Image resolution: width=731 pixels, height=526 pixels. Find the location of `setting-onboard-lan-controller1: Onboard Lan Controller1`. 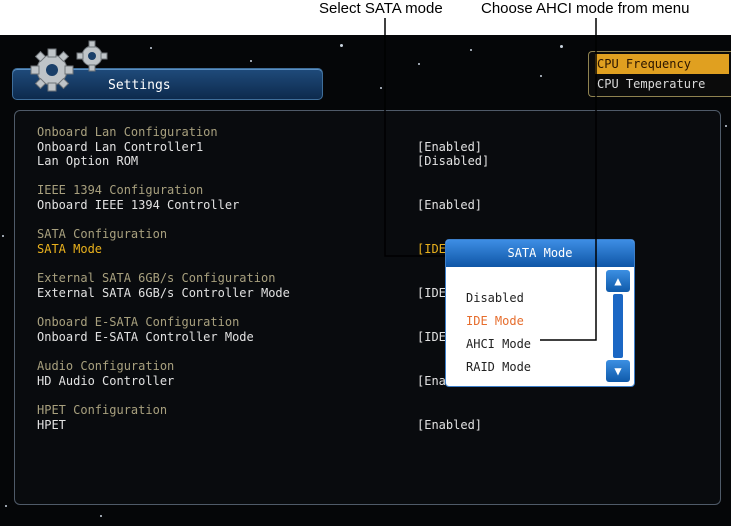

setting-onboard-lan-controller1: Onboard Lan Controller1 is located at coordinates (120, 147).